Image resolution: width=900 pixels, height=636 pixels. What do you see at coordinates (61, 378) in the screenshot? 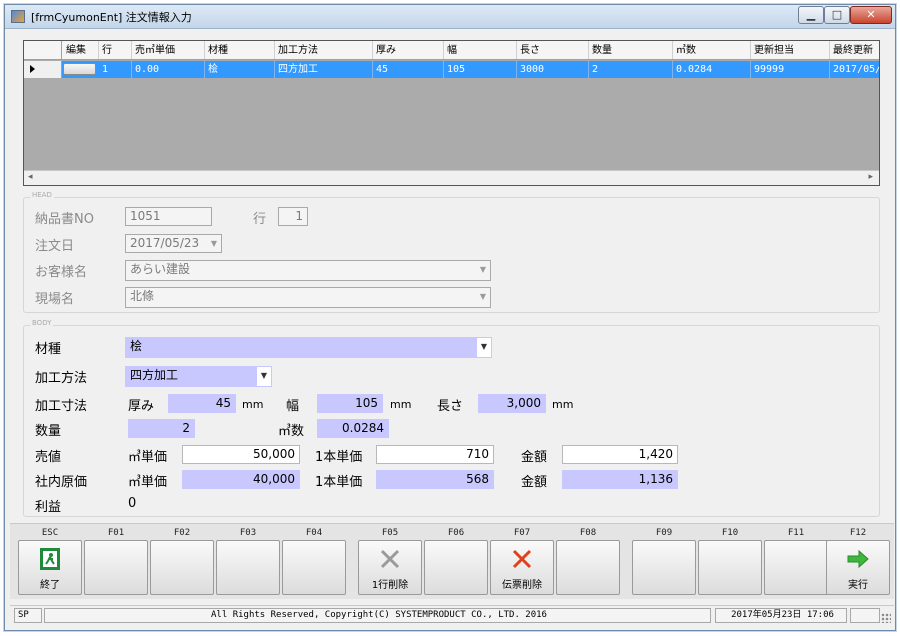
I see `process-label: 加工方法` at bounding box center [61, 378].